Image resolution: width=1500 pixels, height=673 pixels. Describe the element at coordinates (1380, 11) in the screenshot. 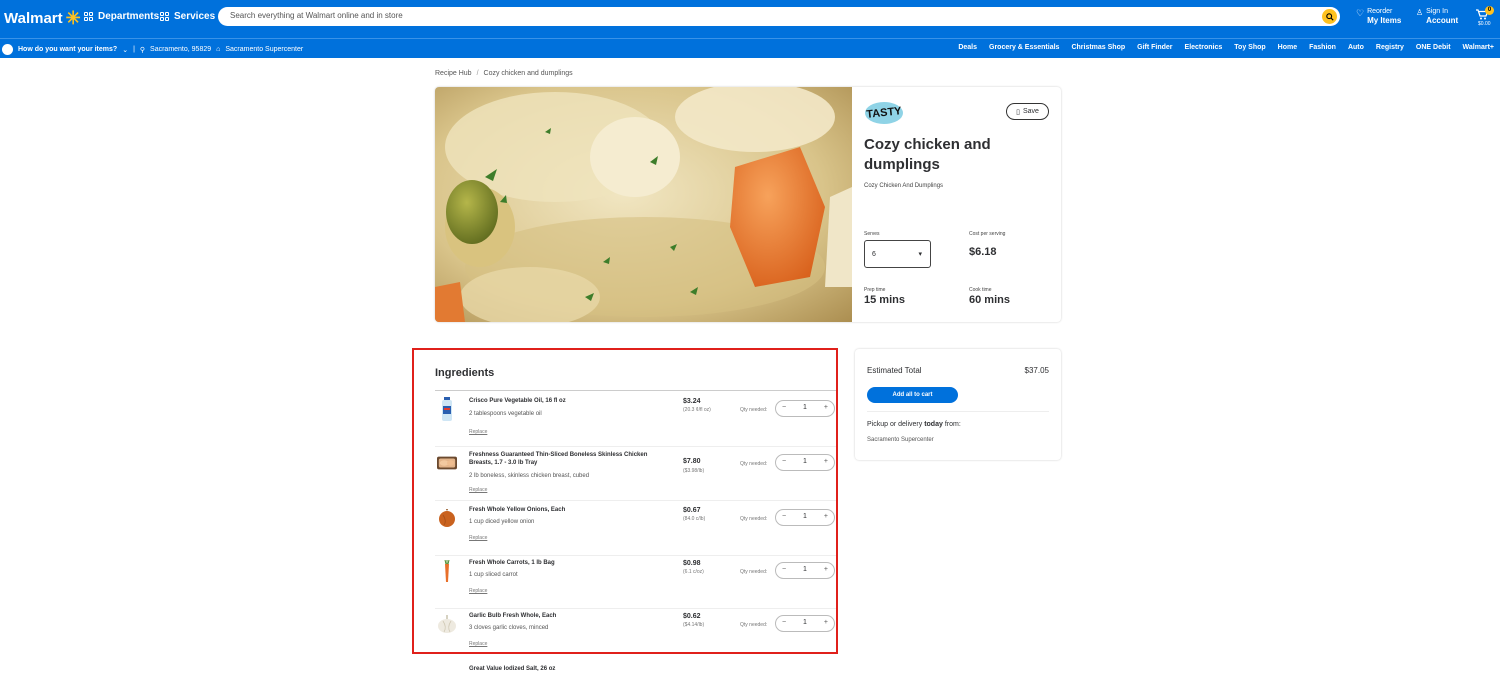

I see `reorder-top: Reorder` at that location.